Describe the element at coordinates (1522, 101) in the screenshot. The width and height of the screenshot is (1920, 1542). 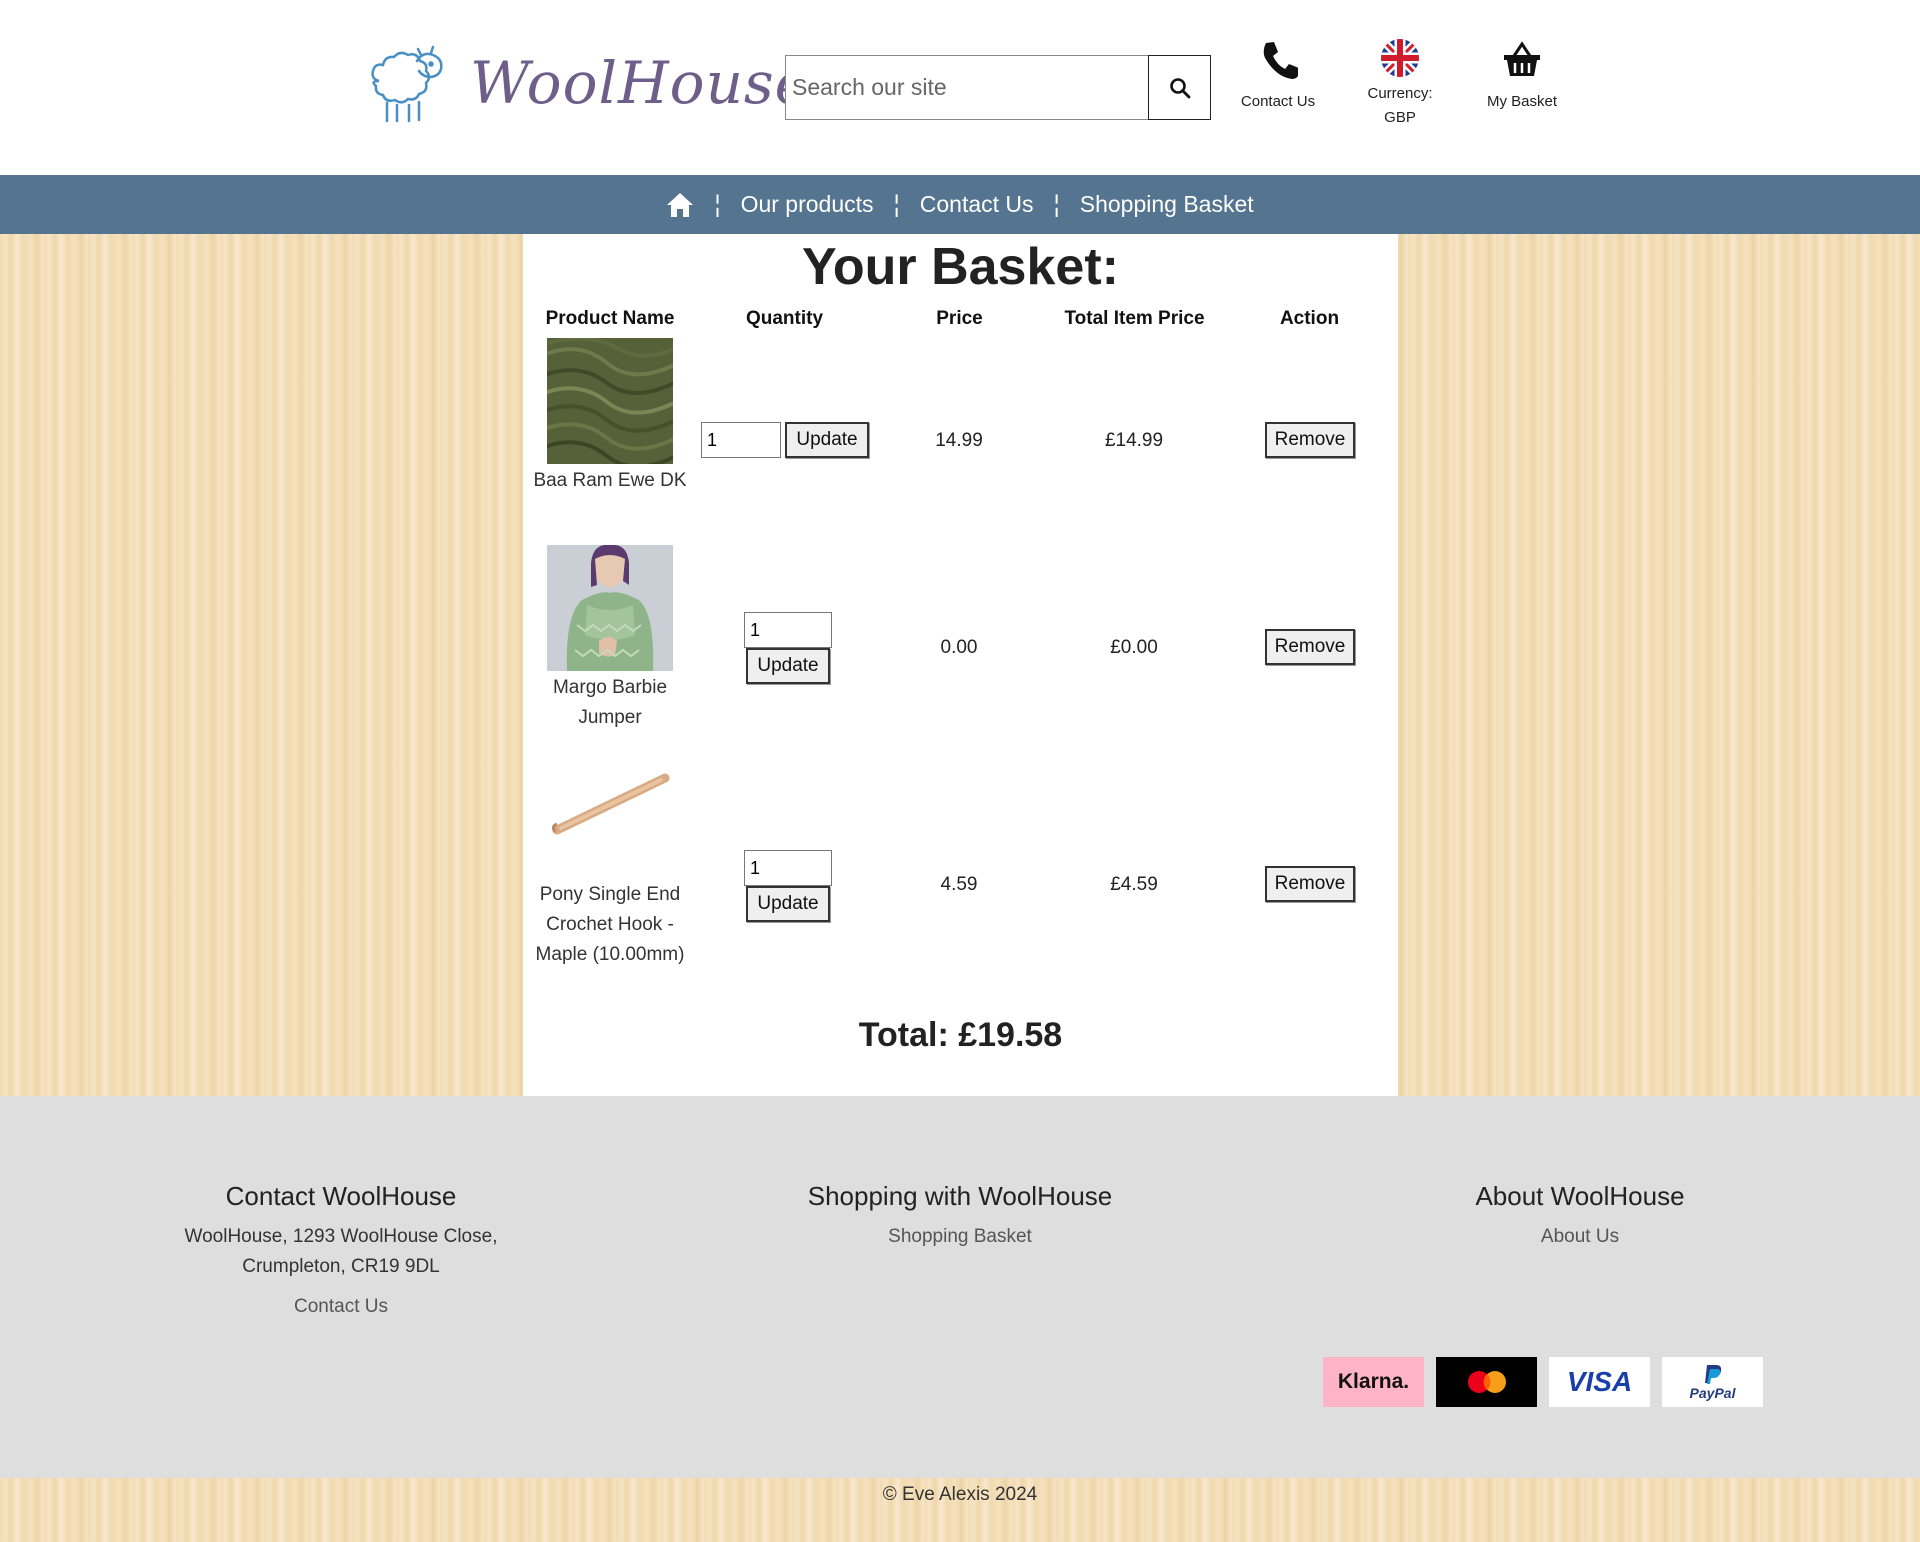
I see `basket-label: My Basket` at that location.